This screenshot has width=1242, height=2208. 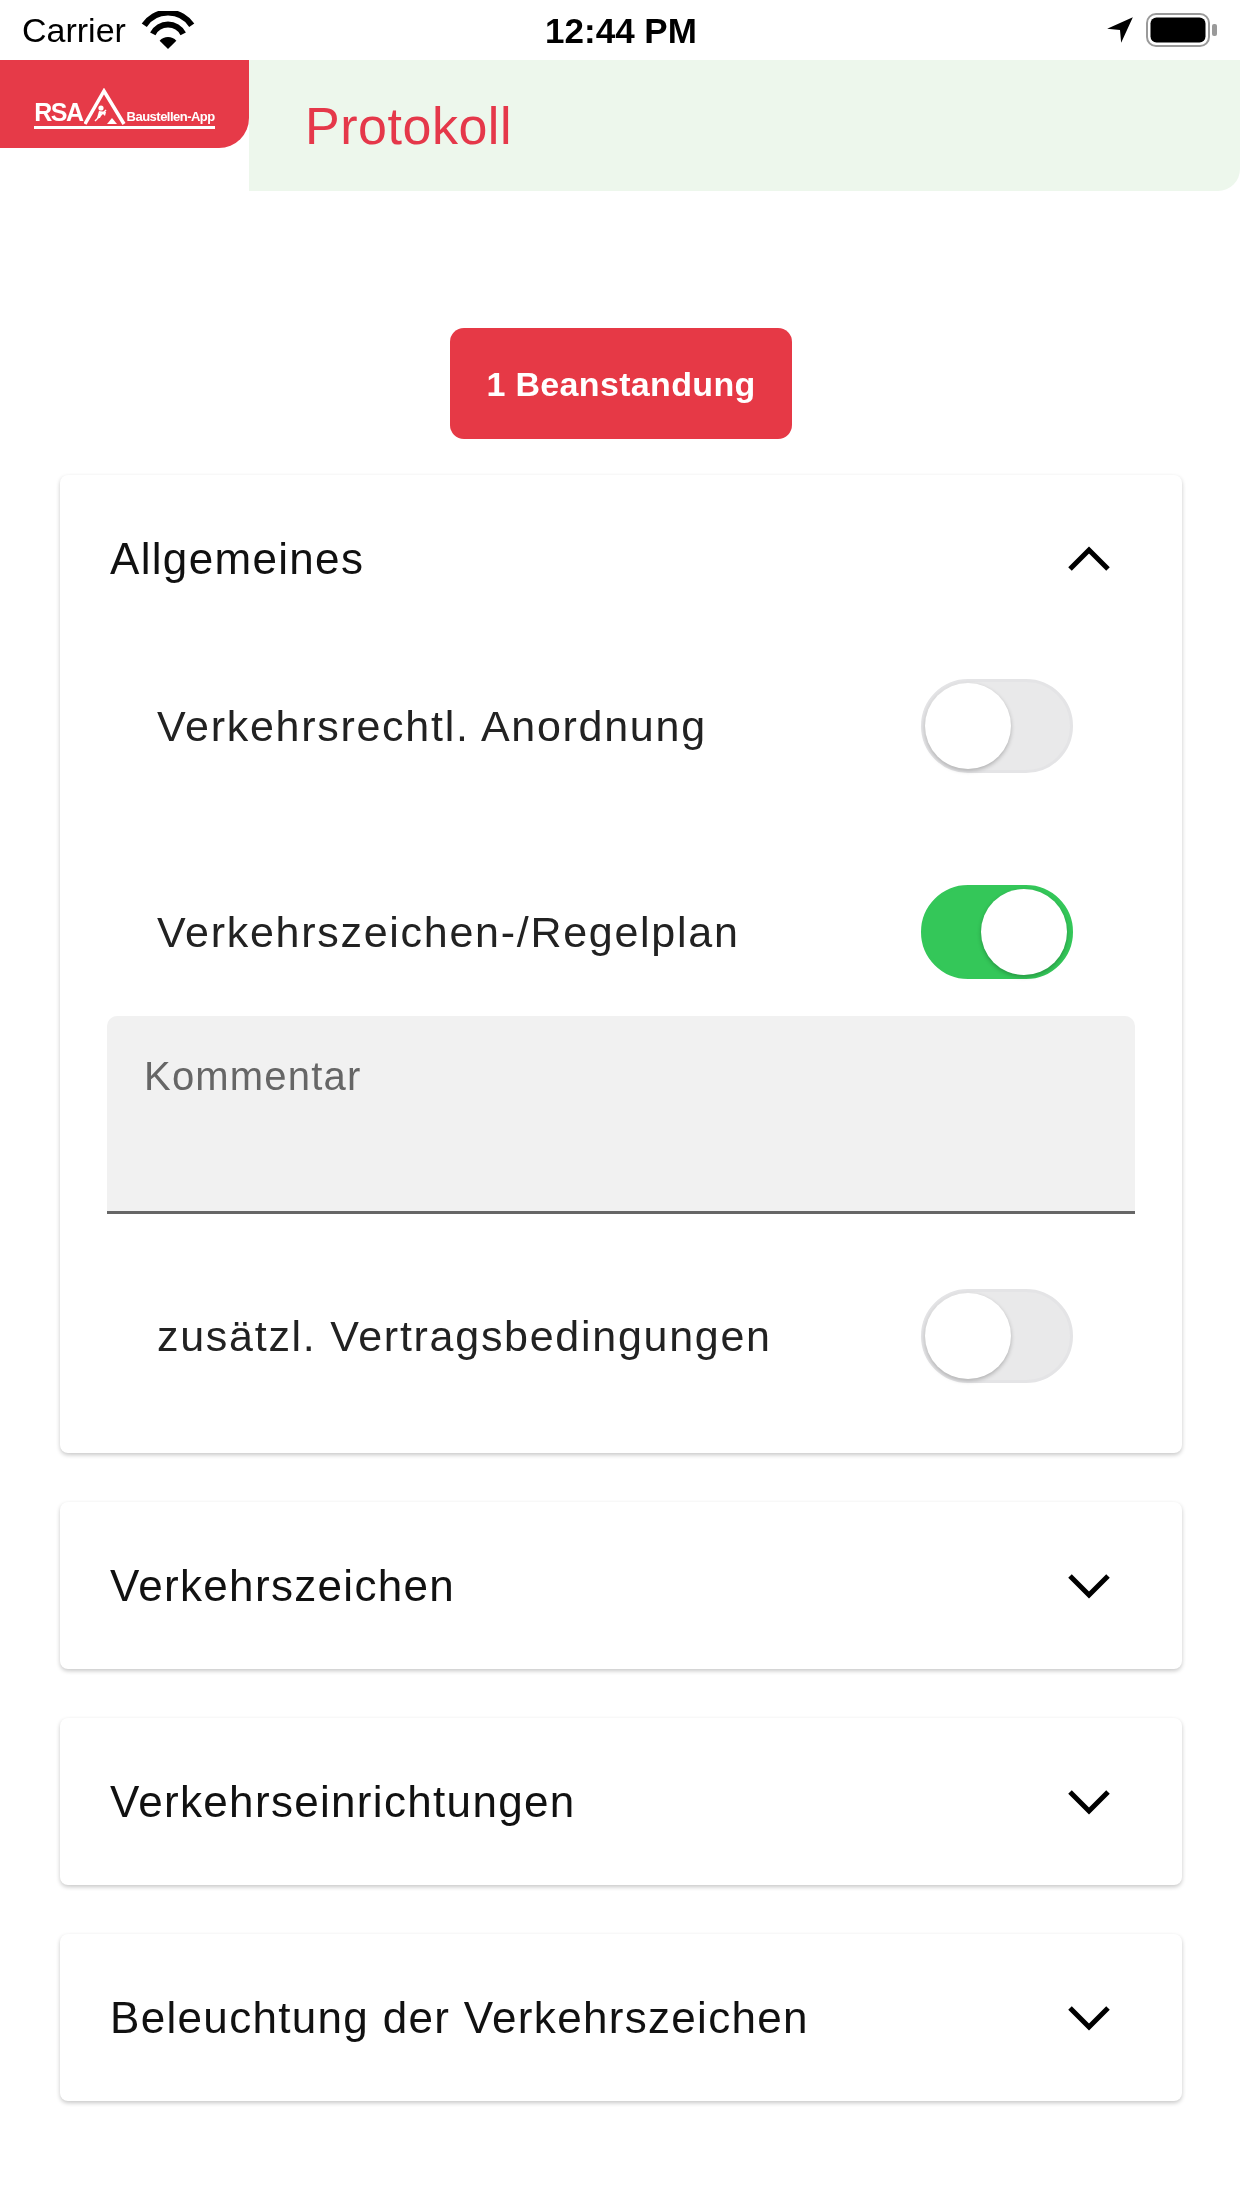 I want to click on clock-time: 12:44 PM, so click(x=621, y=30).